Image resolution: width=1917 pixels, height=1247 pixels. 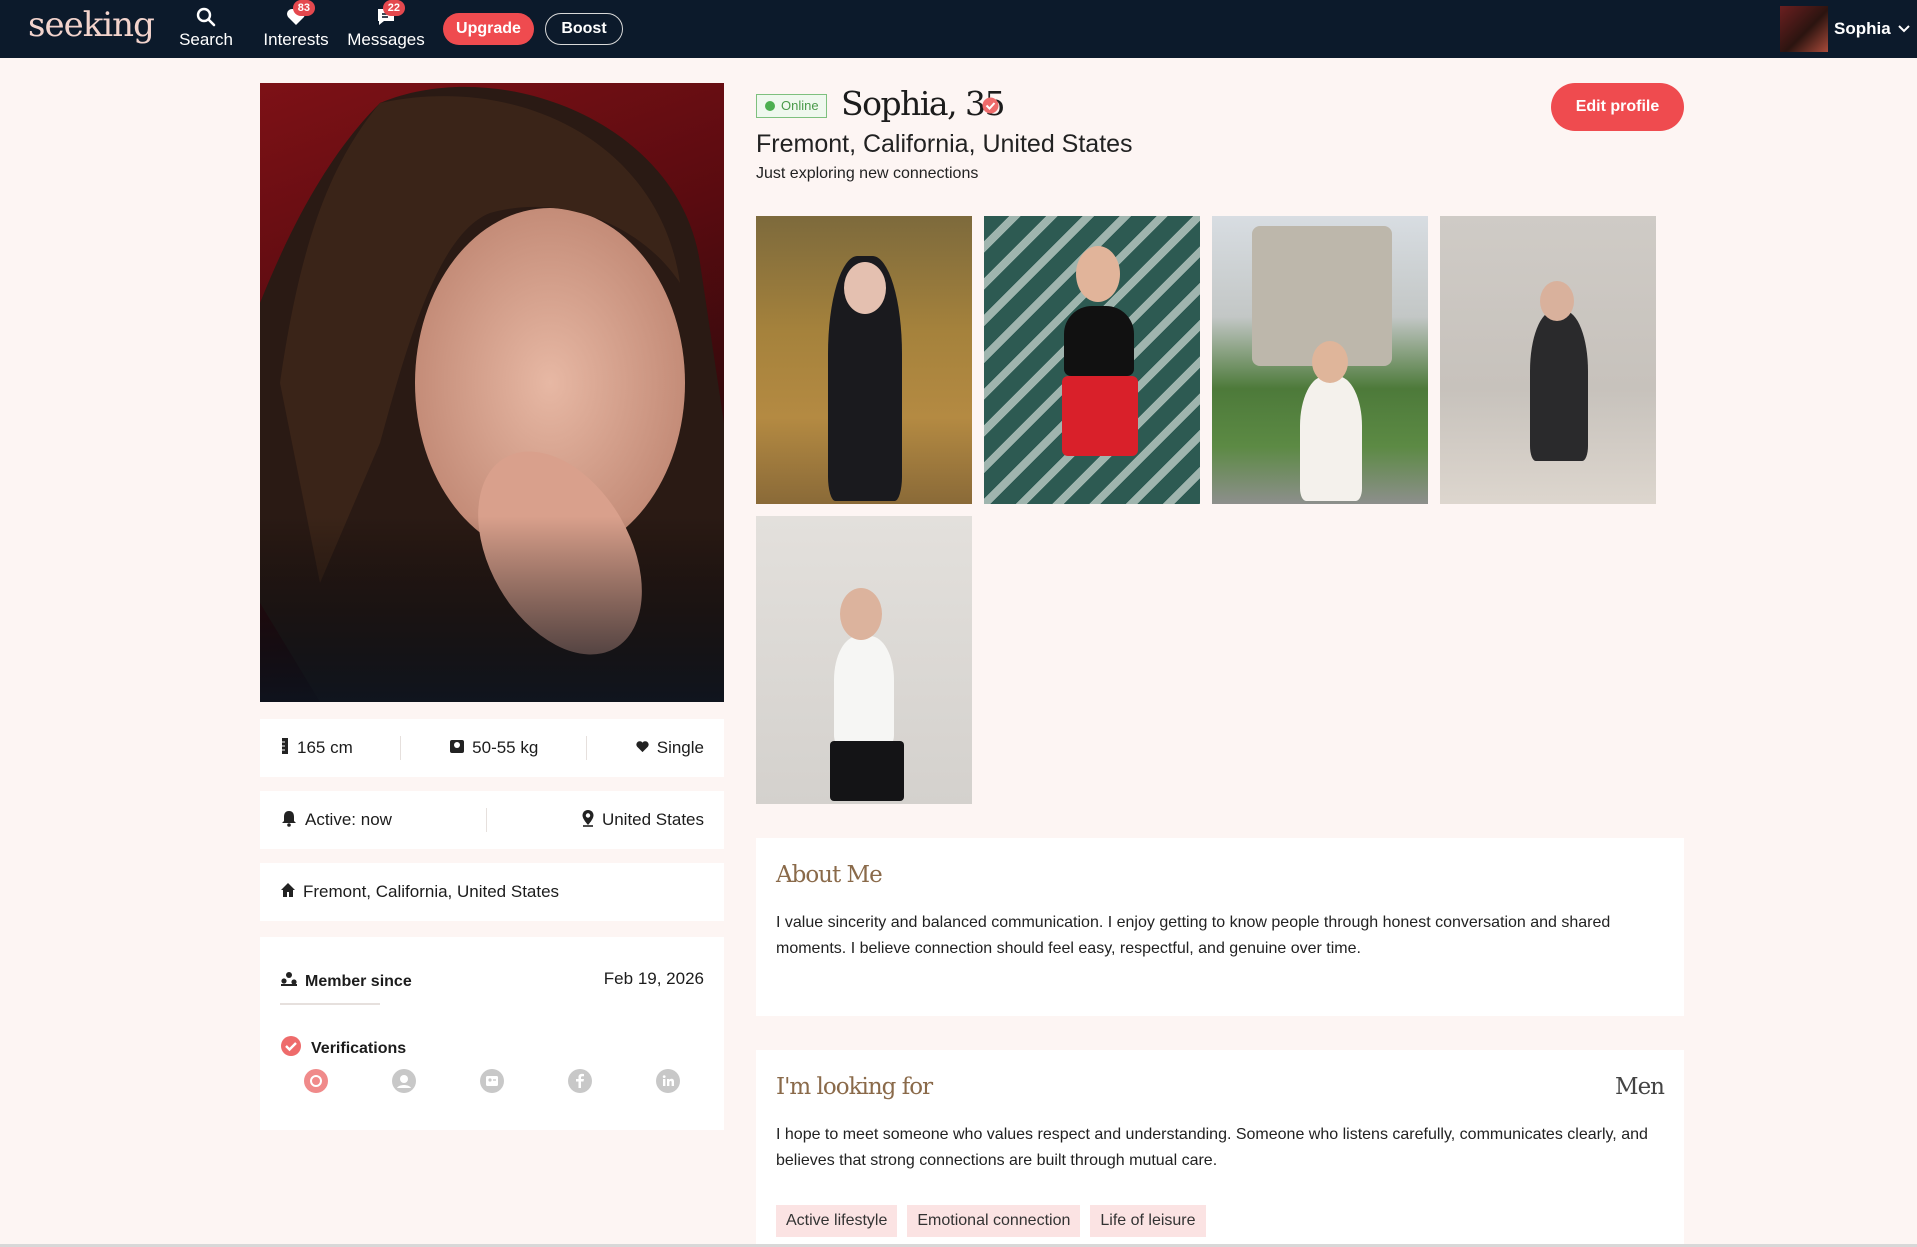 I want to click on verification-icons, so click(x=492, y=1081).